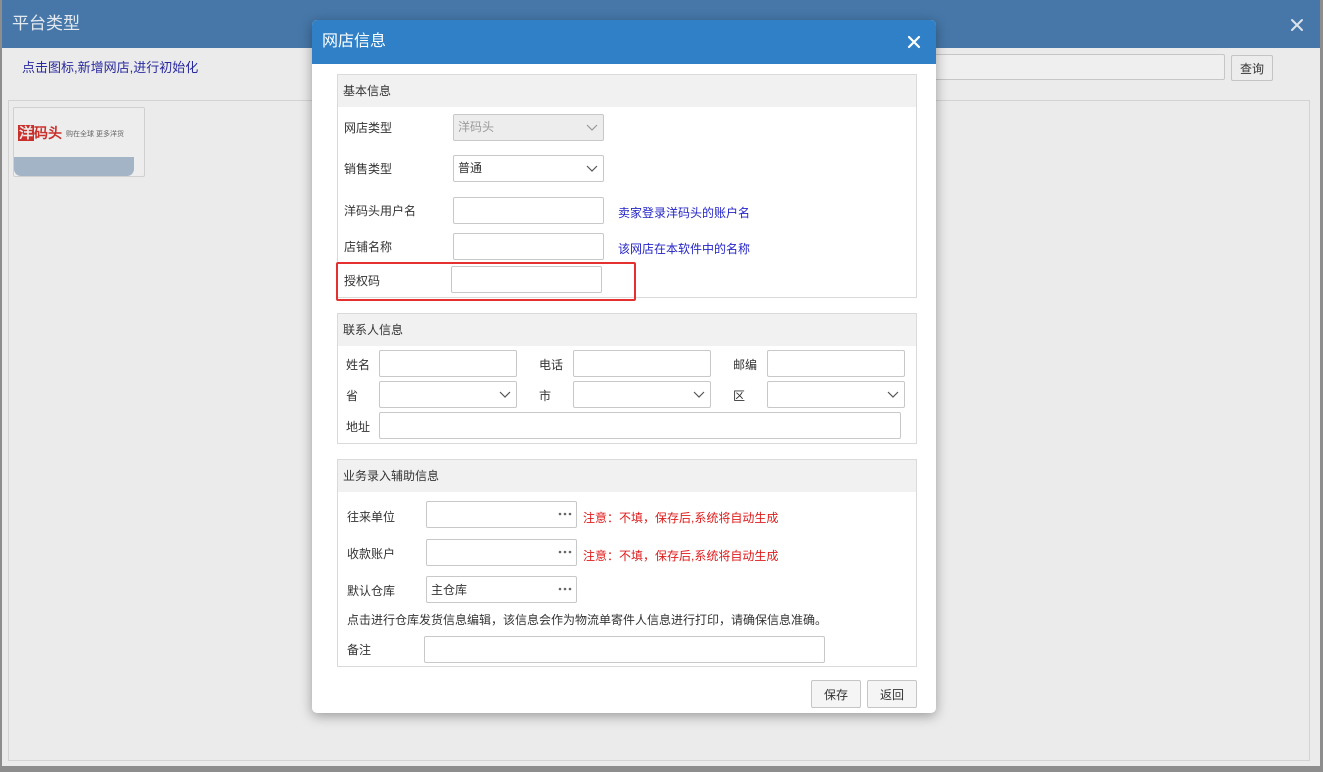  Describe the element at coordinates (371, 517) in the screenshot. I see `partner-label: 往来单位` at that location.